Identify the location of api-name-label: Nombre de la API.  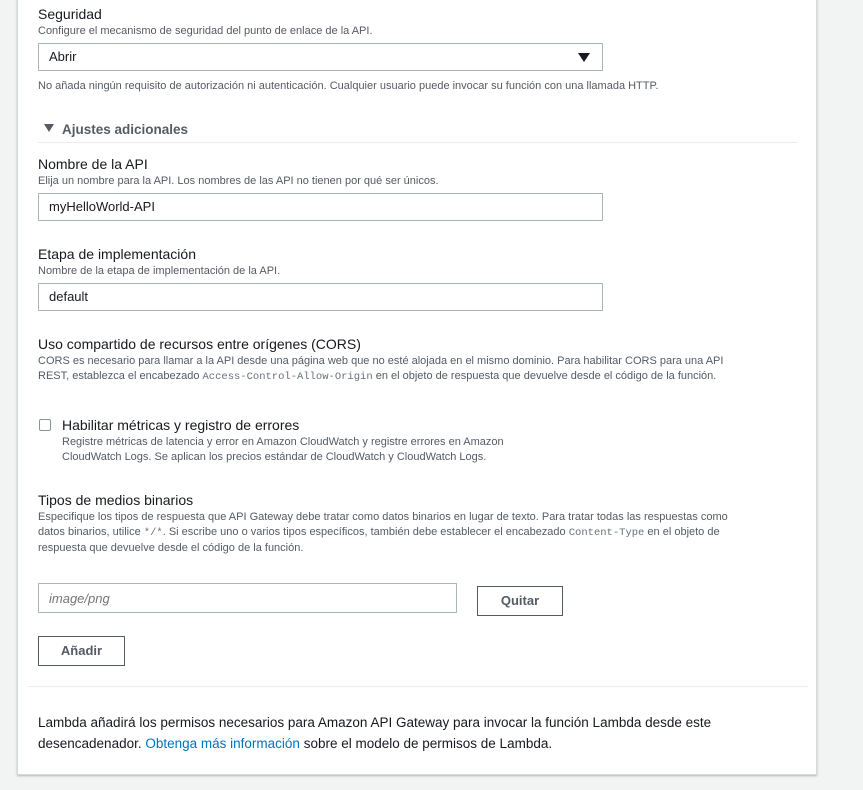
(93, 164).